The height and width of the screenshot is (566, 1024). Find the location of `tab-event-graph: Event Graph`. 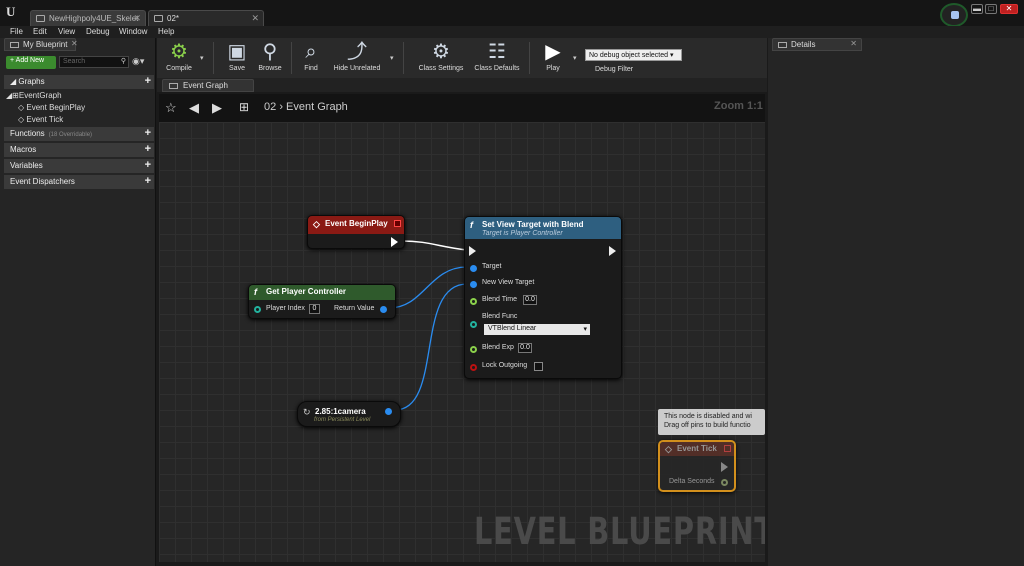

tab-event-graph: Event Graph is located at coordinates (208, 85).